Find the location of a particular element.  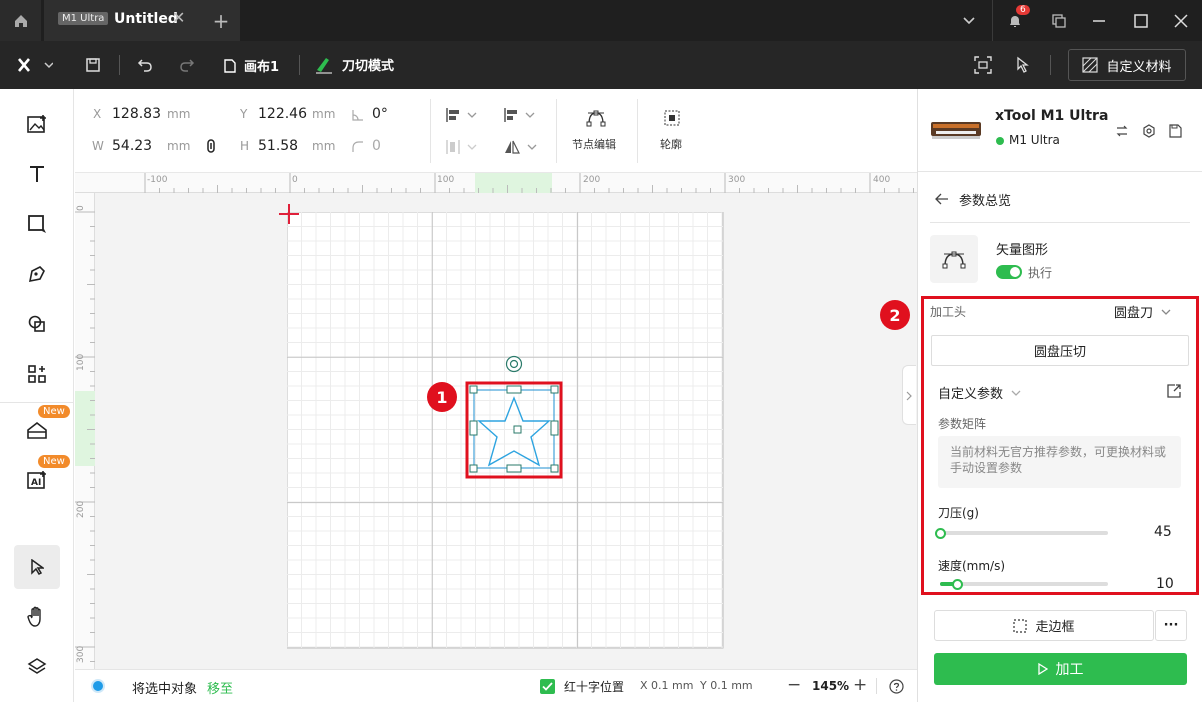

x-input: 128.83 is located at coordinates (136, 114).